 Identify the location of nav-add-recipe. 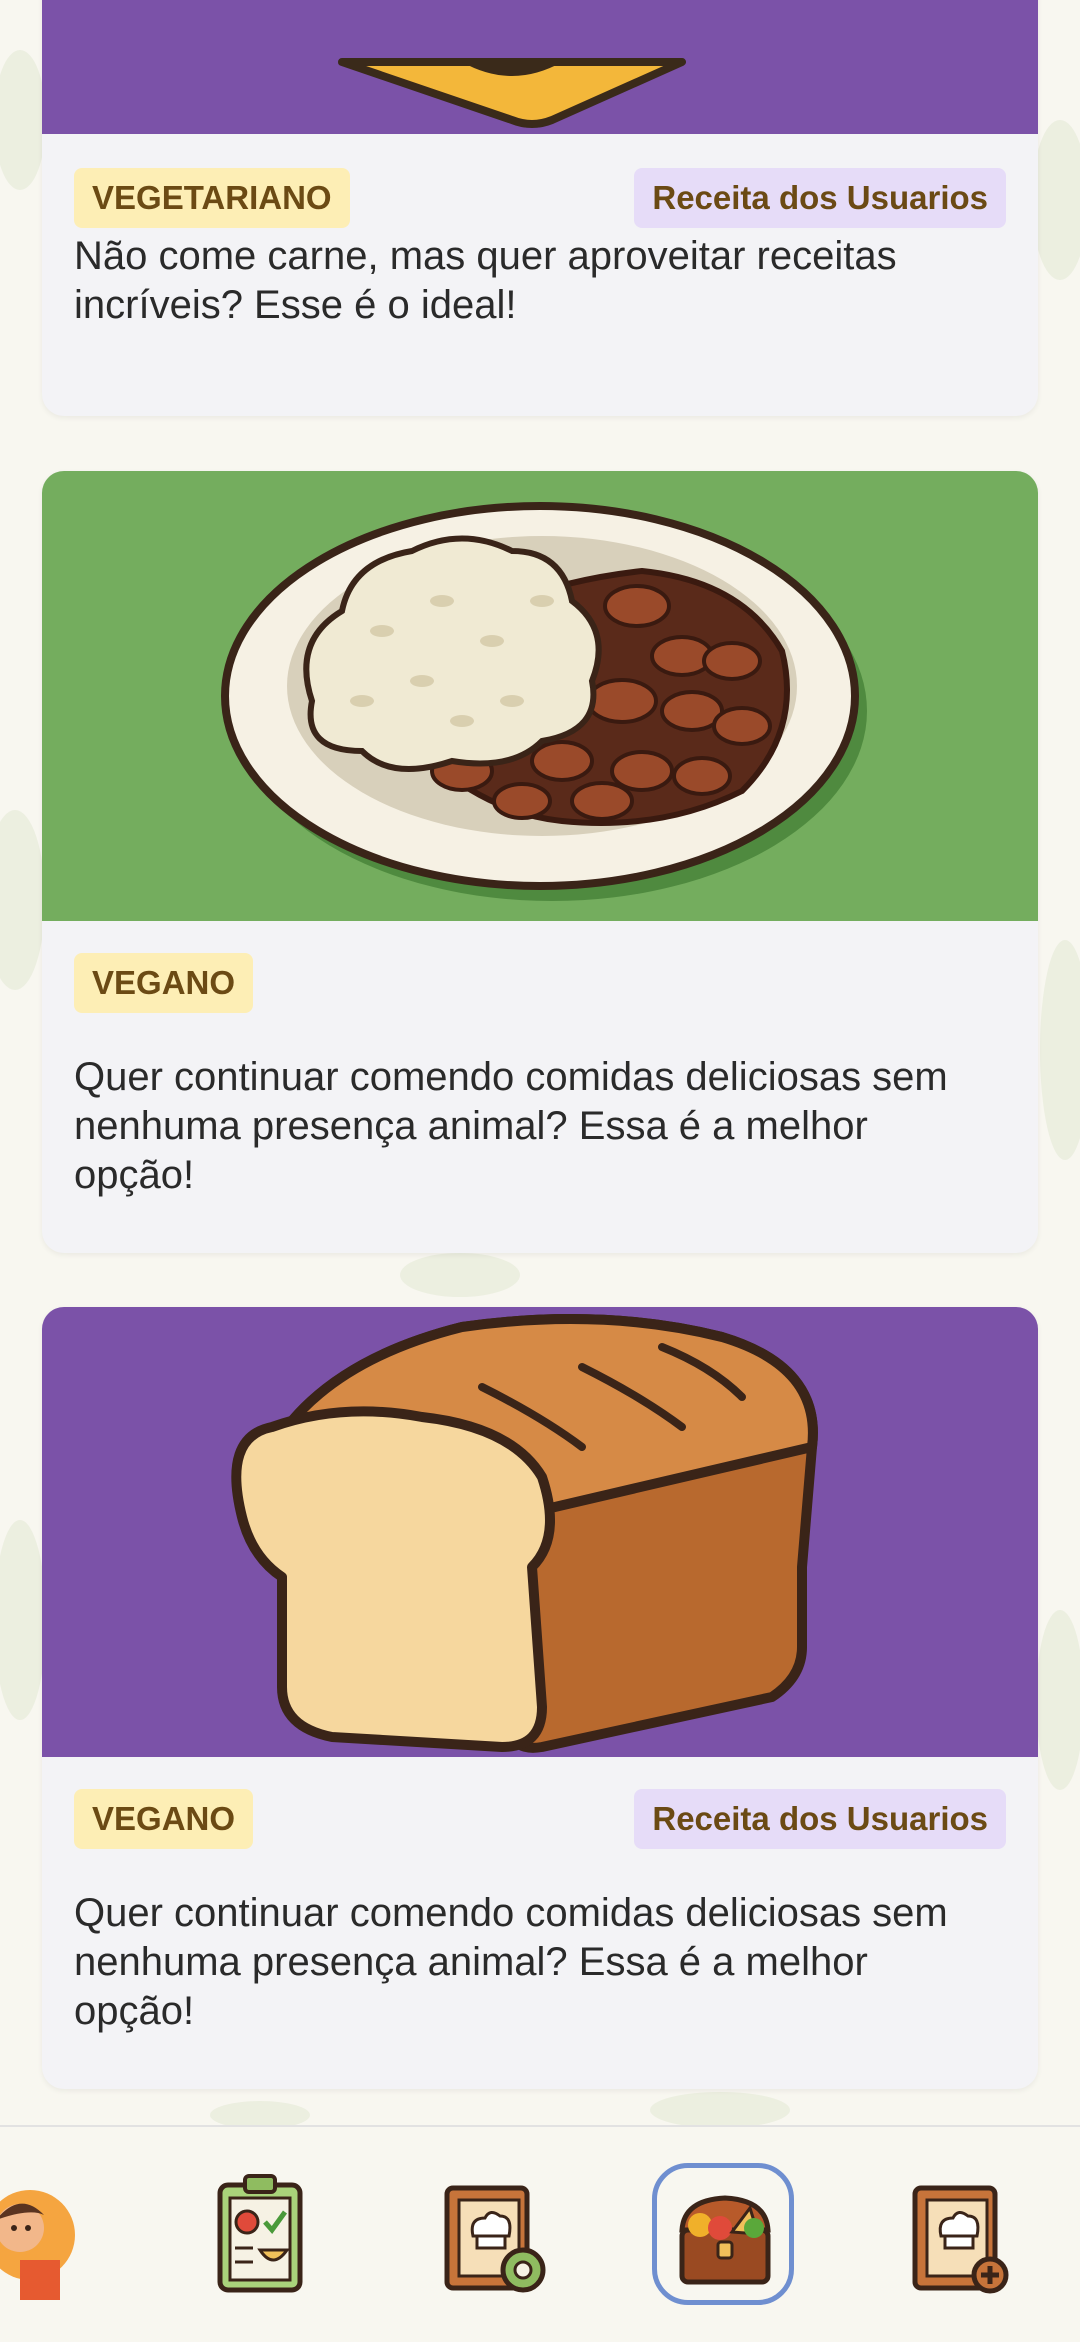
(960, 2234).